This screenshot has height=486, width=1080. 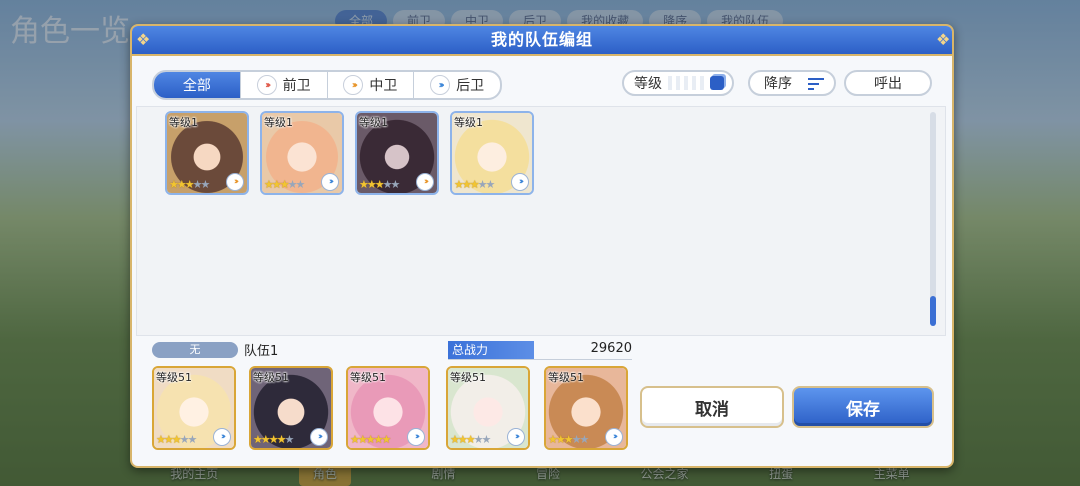 I want to click on filter-label: 全部, so click(x=196, y=86).